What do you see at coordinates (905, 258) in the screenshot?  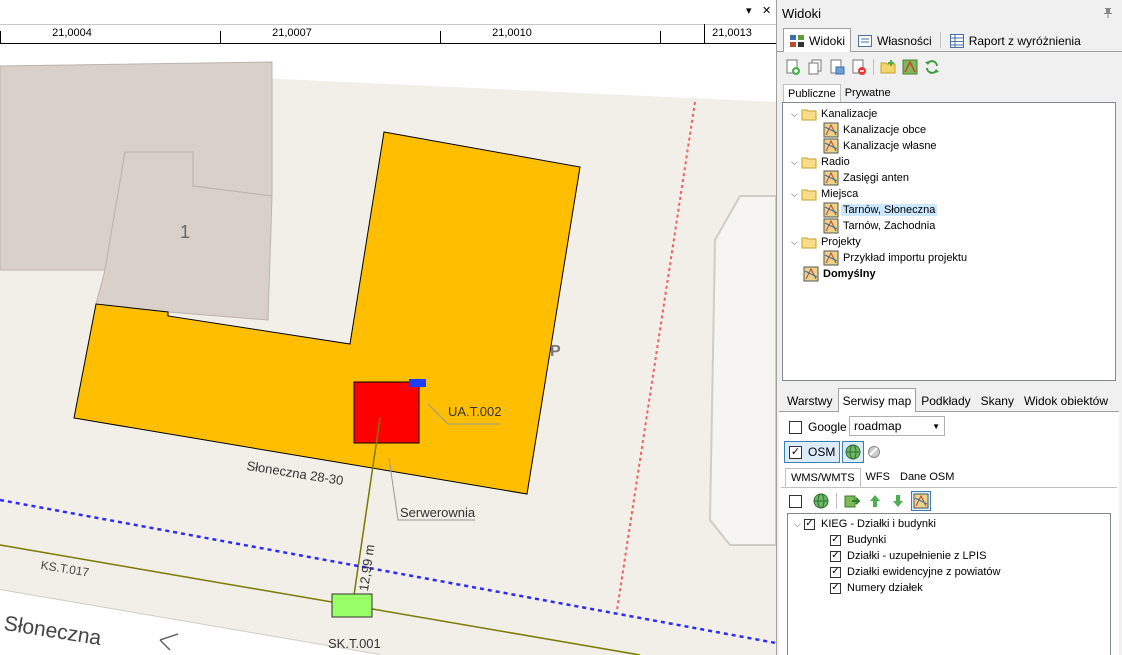 I see `tree-label: Przykład importu projektu` at bounding box center [905, 258].